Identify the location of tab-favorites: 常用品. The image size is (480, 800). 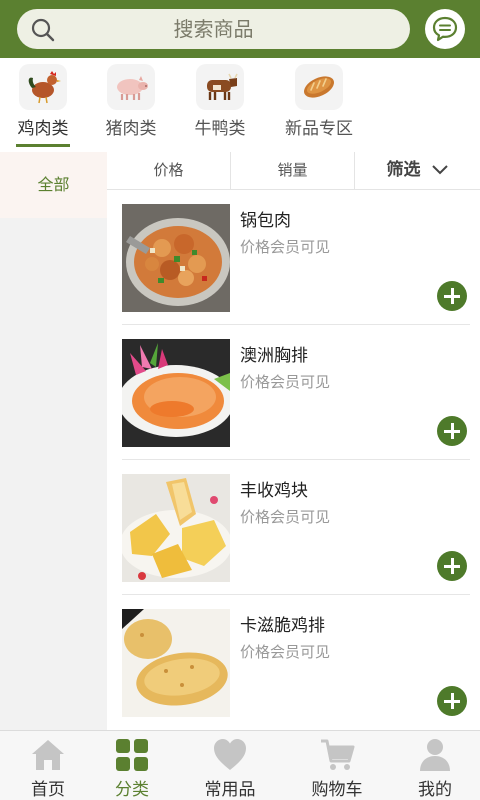
(230, 765).